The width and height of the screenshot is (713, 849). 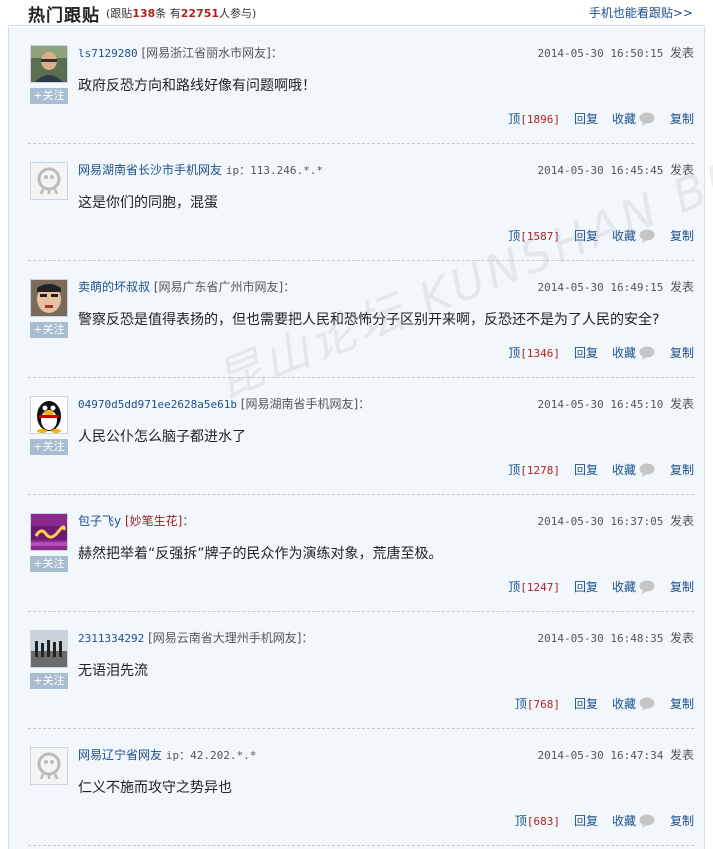 What do you see at coordinates (274, 170) in the screenshot?
I see `user-ip: ip：113.246.*.*` at bounding box center [274, 170].